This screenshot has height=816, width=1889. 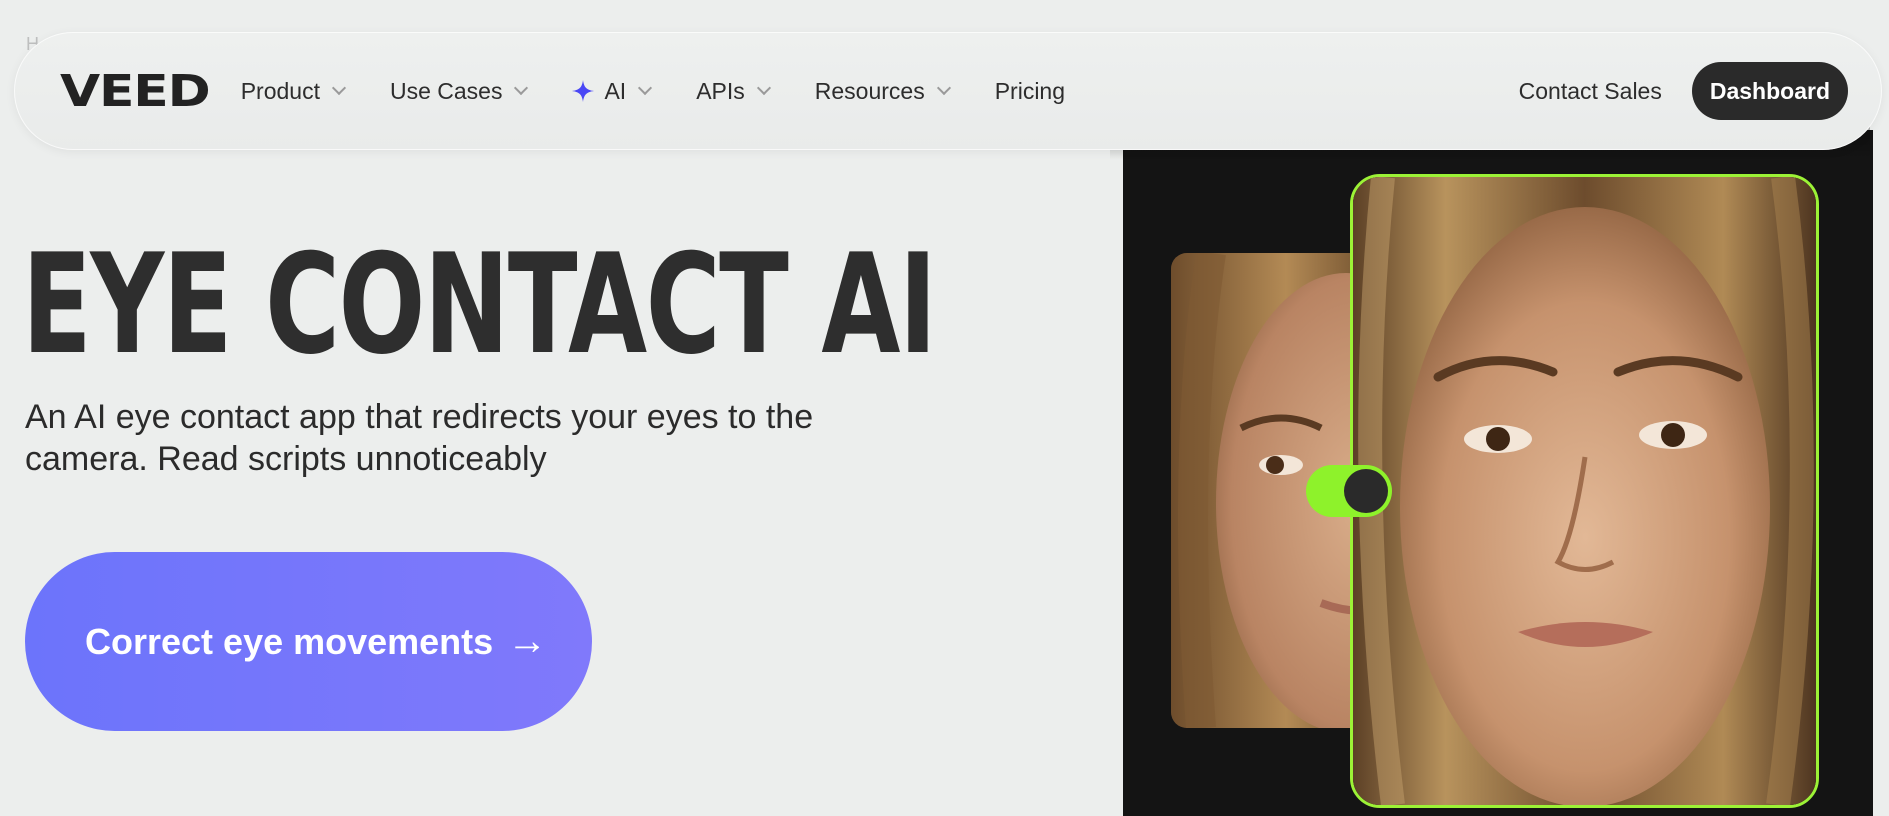 What do you see at coordinates (720, 90) in the screenshot?
I see `nav-item-label: APIs` at bounding box center [720, 90].